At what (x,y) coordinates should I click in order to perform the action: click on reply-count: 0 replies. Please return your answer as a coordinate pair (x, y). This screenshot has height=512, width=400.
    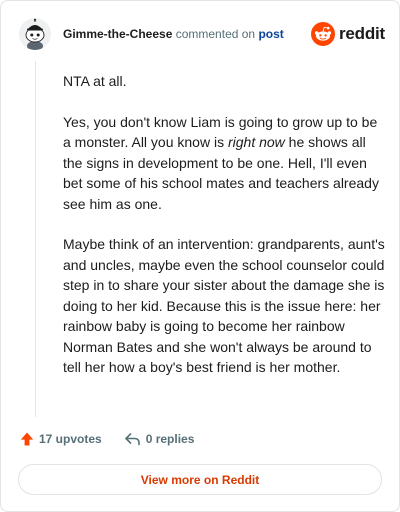
    Looking at the image, I should click on (170, 439).